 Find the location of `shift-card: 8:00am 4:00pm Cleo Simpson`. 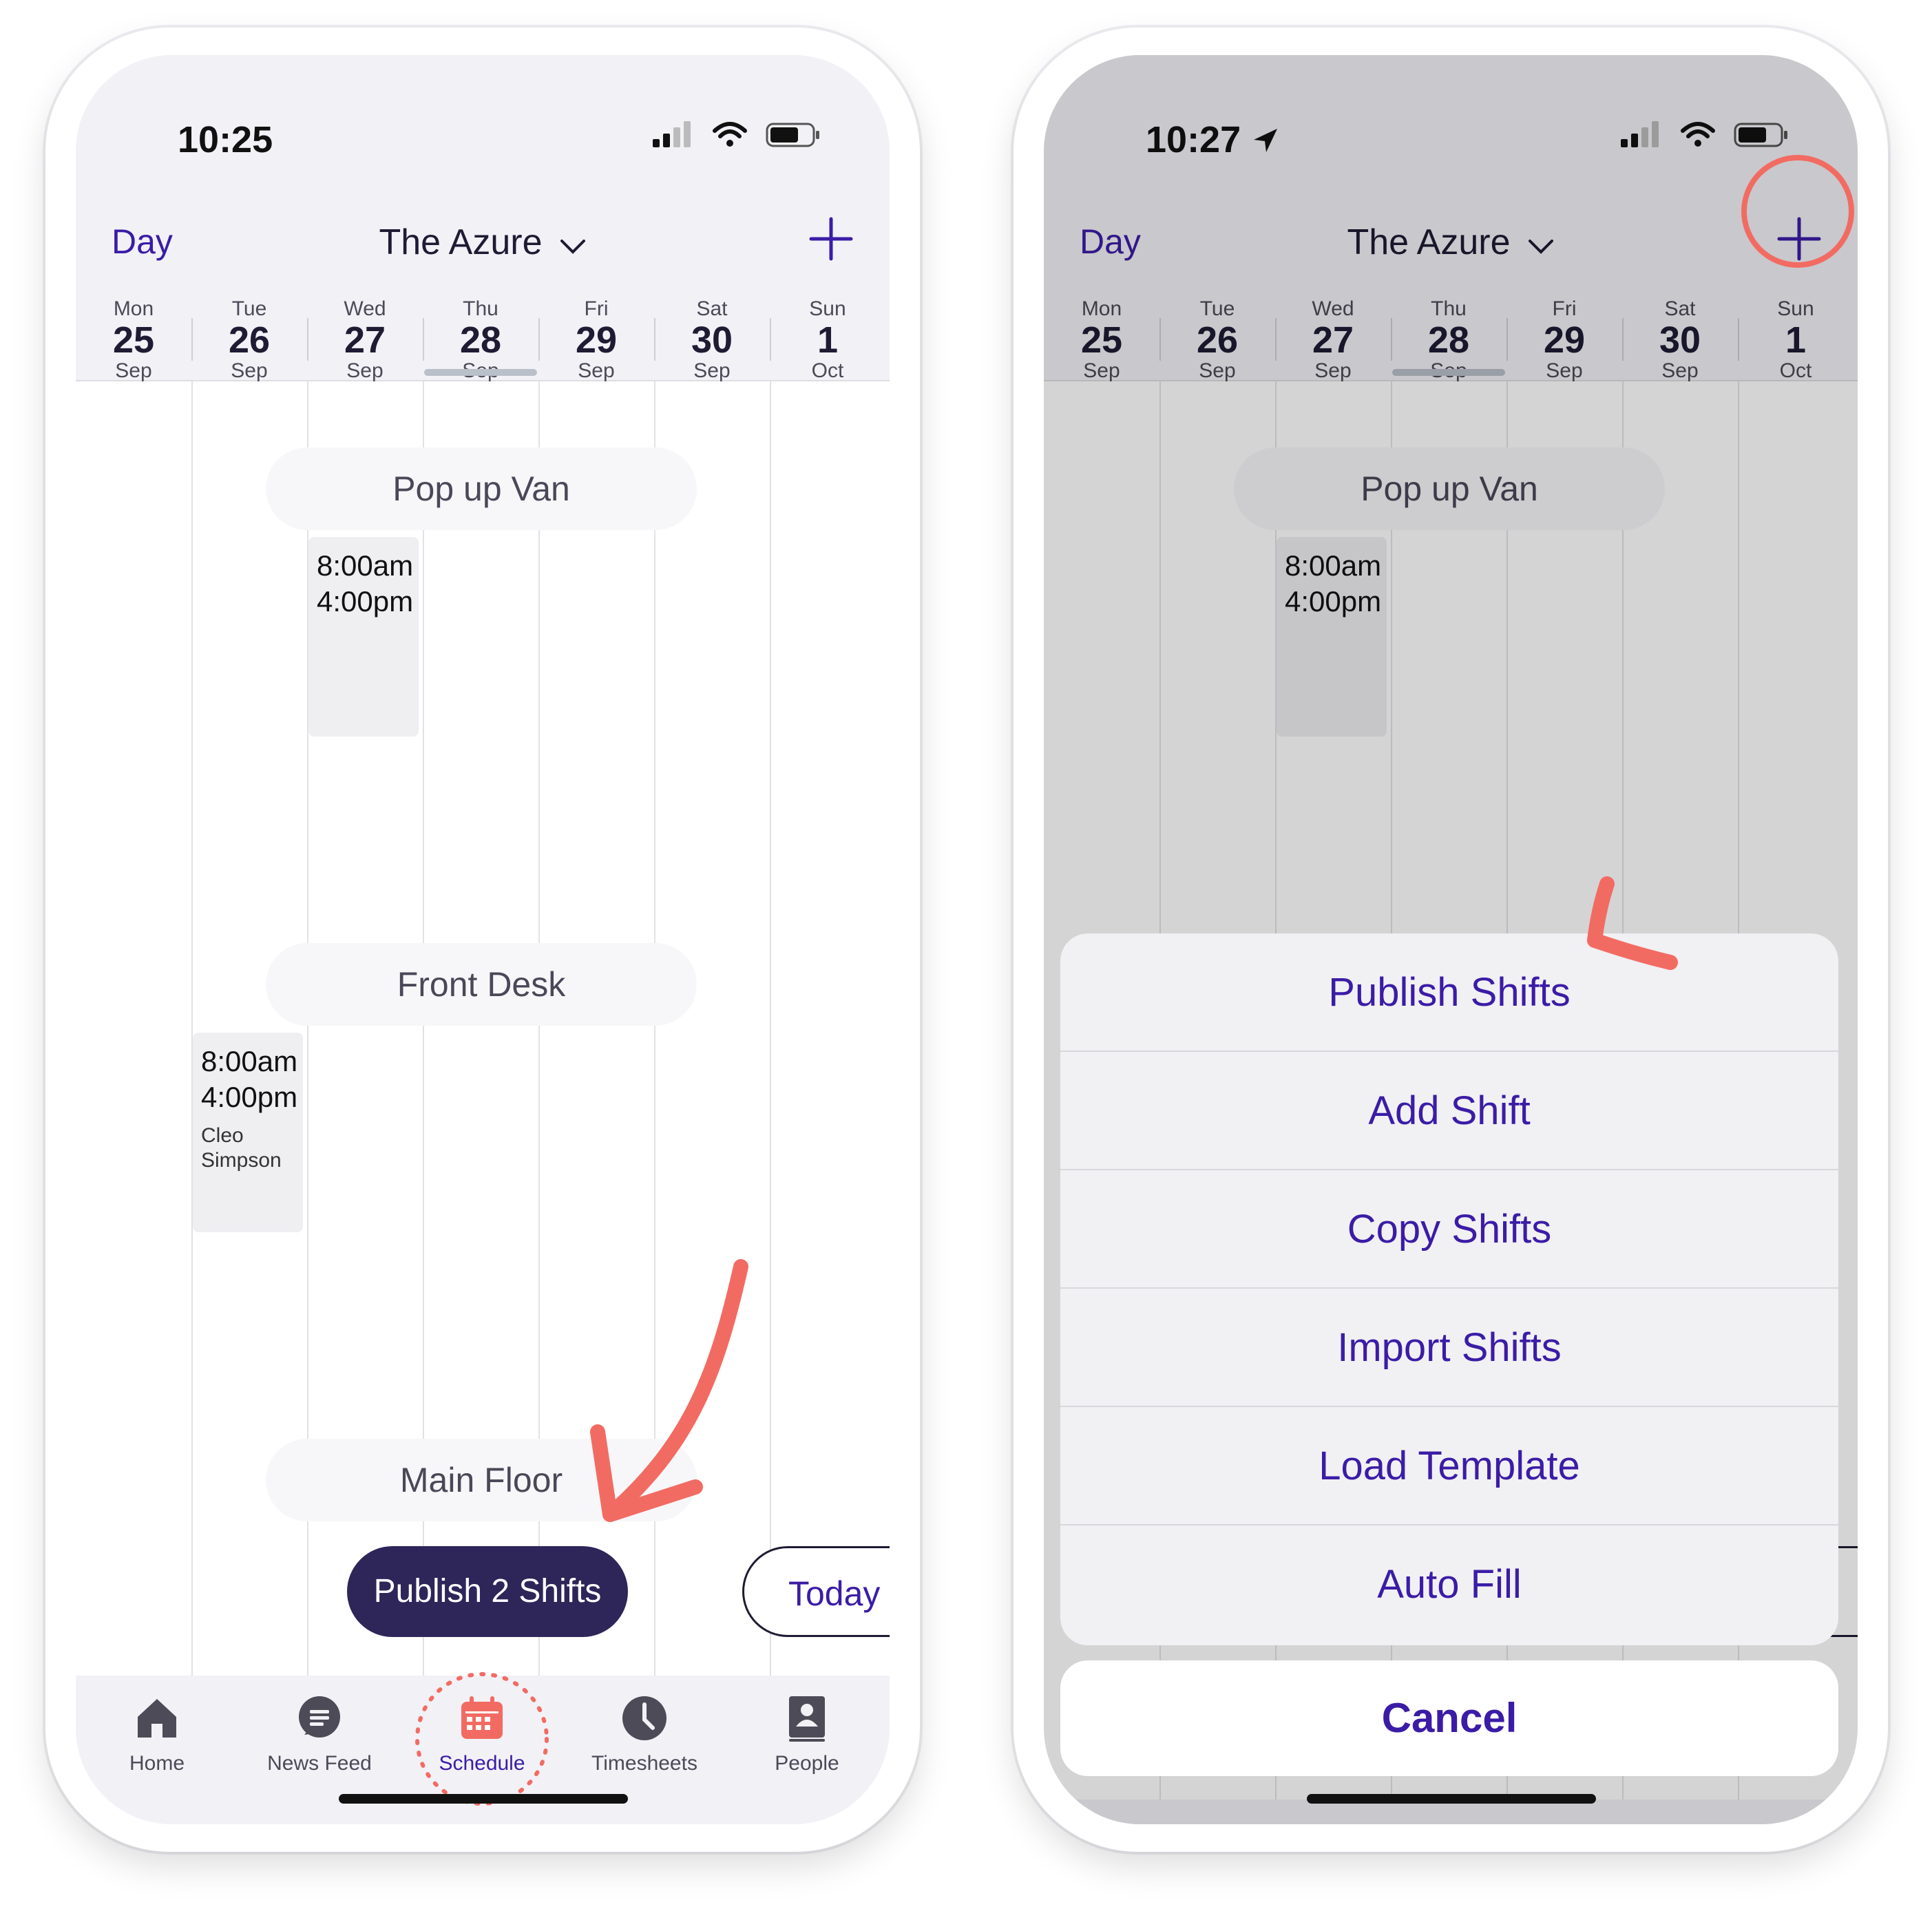

shift-card: 8:00am 4:00pm Cleo Simpson is located at coordinates (248, 1132).